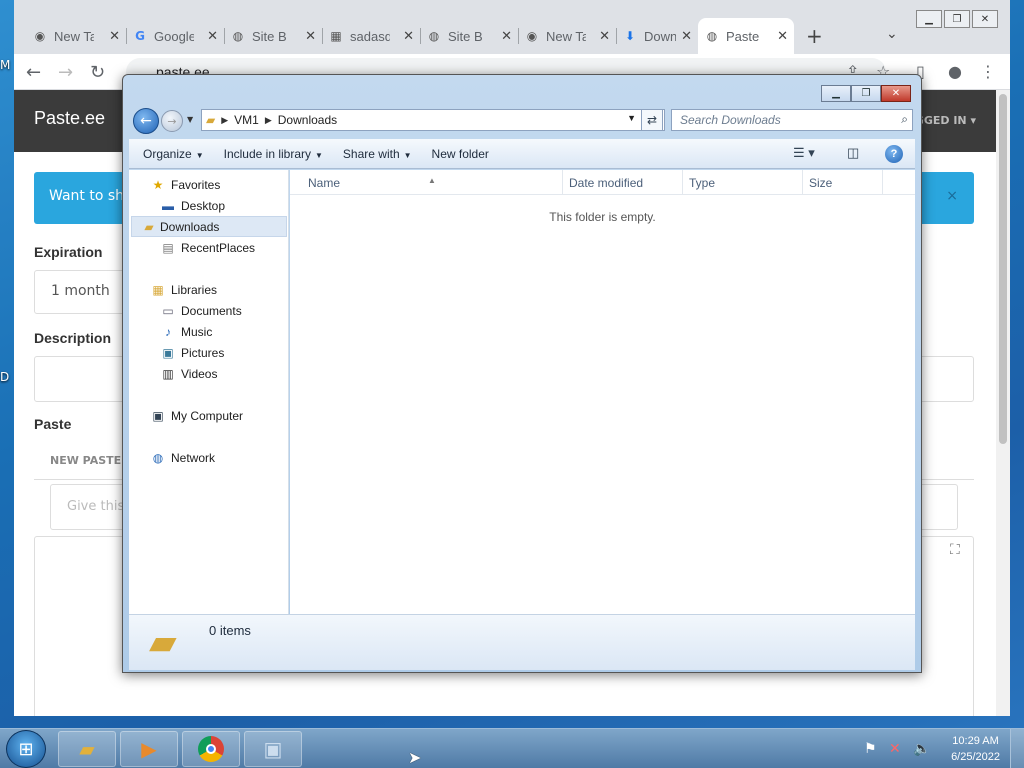 This screenshot has height=768, width=1024. What do you see at coordinates (988, 71) in the screenshot?
I see `menu-dots-icon: ⋮` at bounding box center [988, 71].